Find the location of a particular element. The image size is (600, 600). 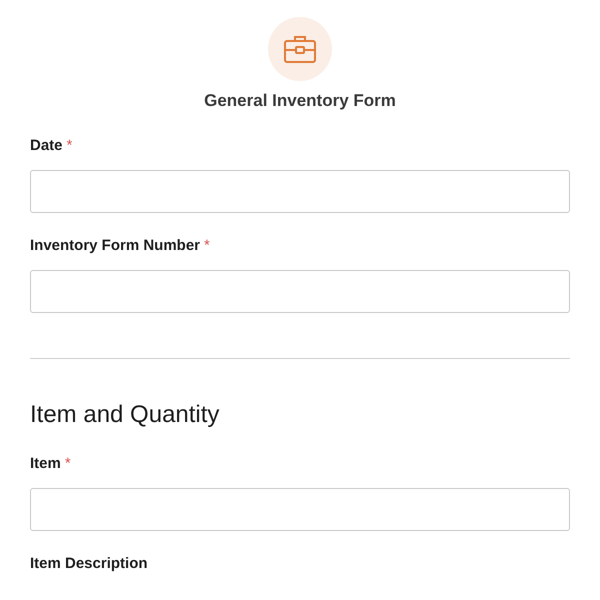

field-label: Item is located at coordinates (45, 464).